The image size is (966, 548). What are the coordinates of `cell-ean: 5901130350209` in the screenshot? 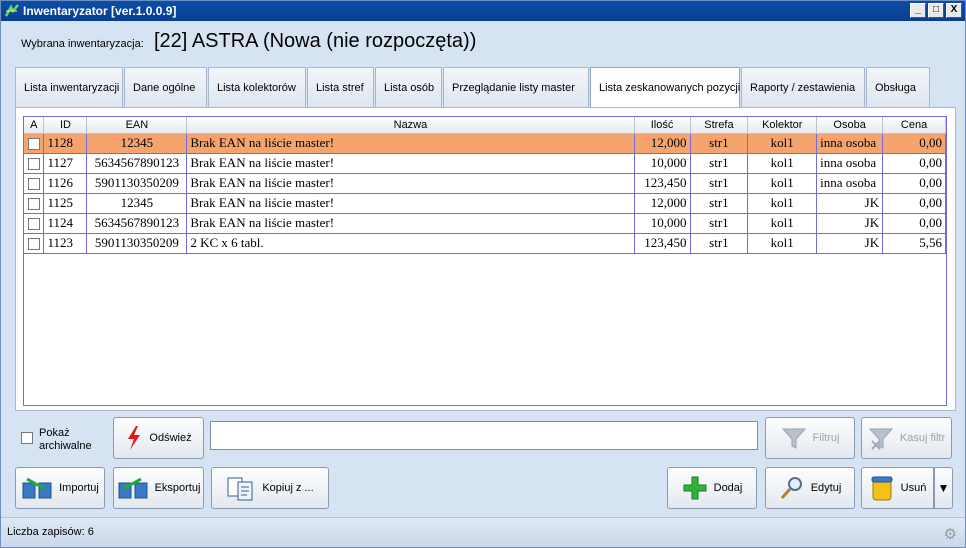 It's located at (137, 183).